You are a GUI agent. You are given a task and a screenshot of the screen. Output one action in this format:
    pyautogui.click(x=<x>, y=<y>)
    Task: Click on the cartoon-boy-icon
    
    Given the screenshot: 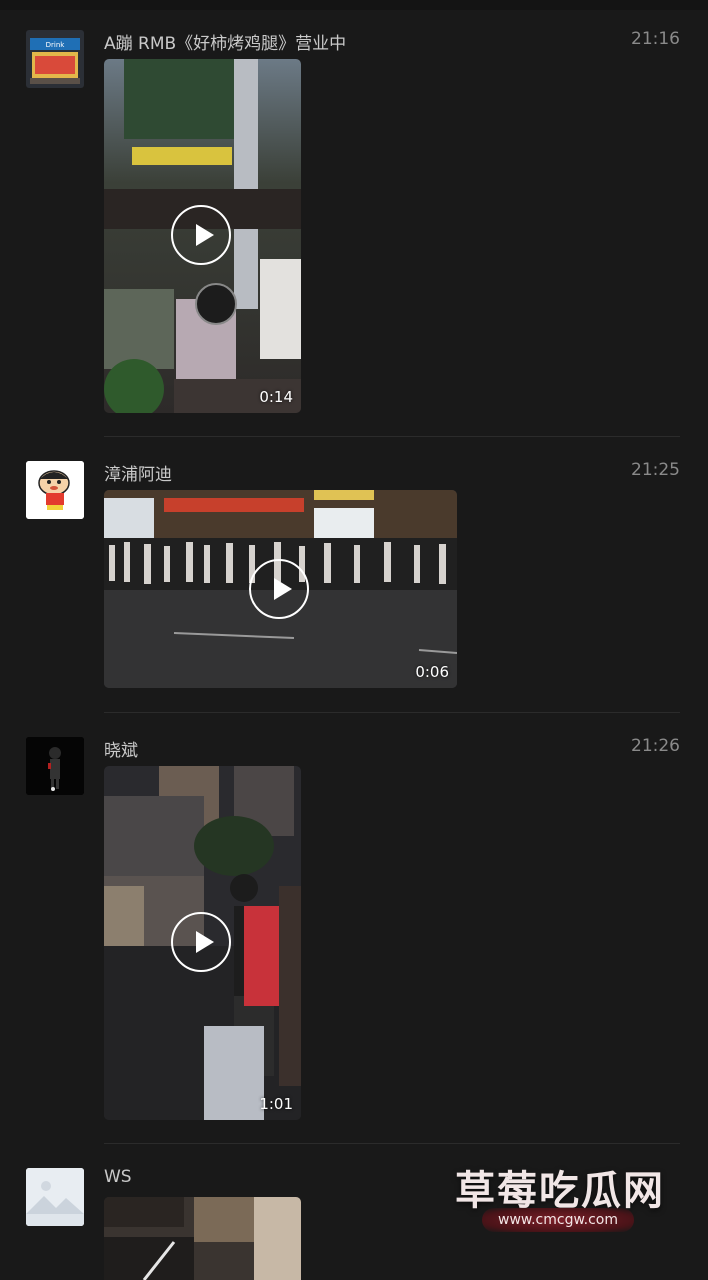 What is the action you would take?
    pyautogui.click(x=55, y=490)
    